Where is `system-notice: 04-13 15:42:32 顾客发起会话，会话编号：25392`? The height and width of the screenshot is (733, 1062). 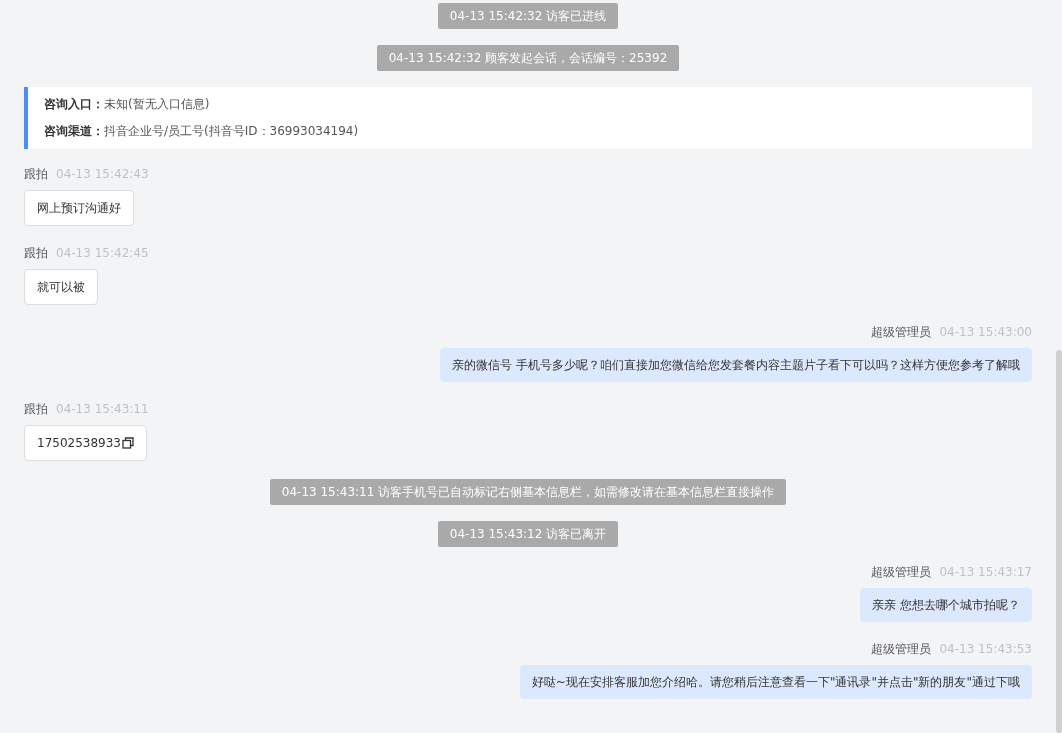 system-notice: 04-13 15:42:32 顾客发起会话，会话编号：25392 is located at coordinates (528, 58).